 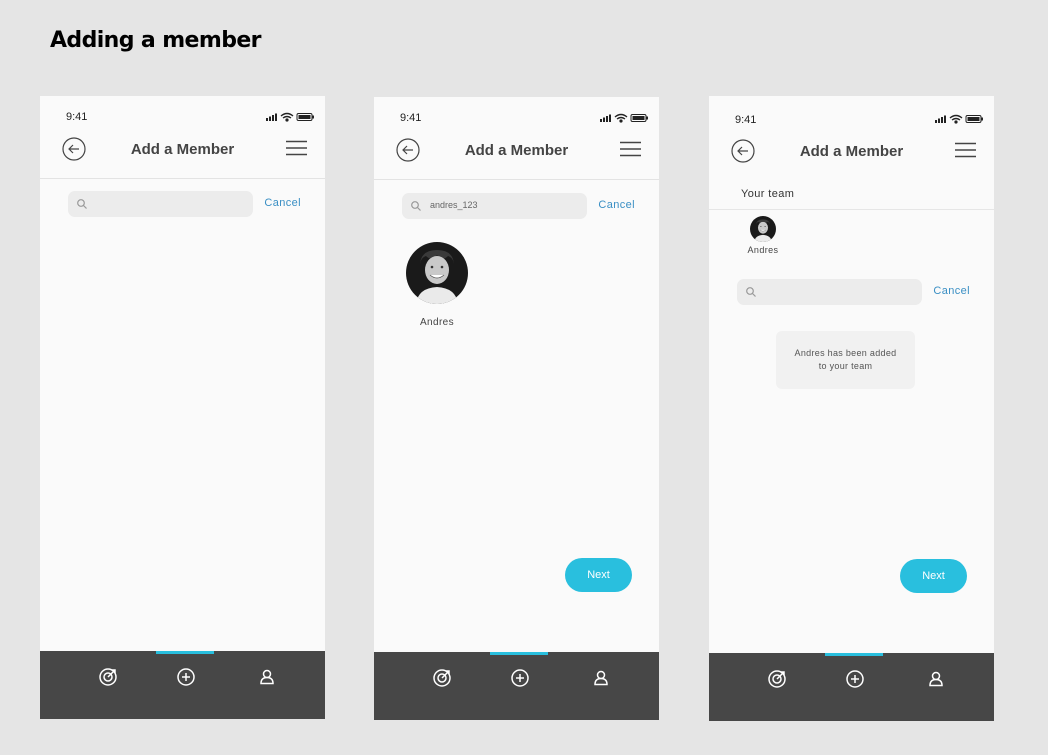 What do you see at coordinates (763, 229) in the screenshot?
I see `team-member-avatar` at bounding box center [763, 229].